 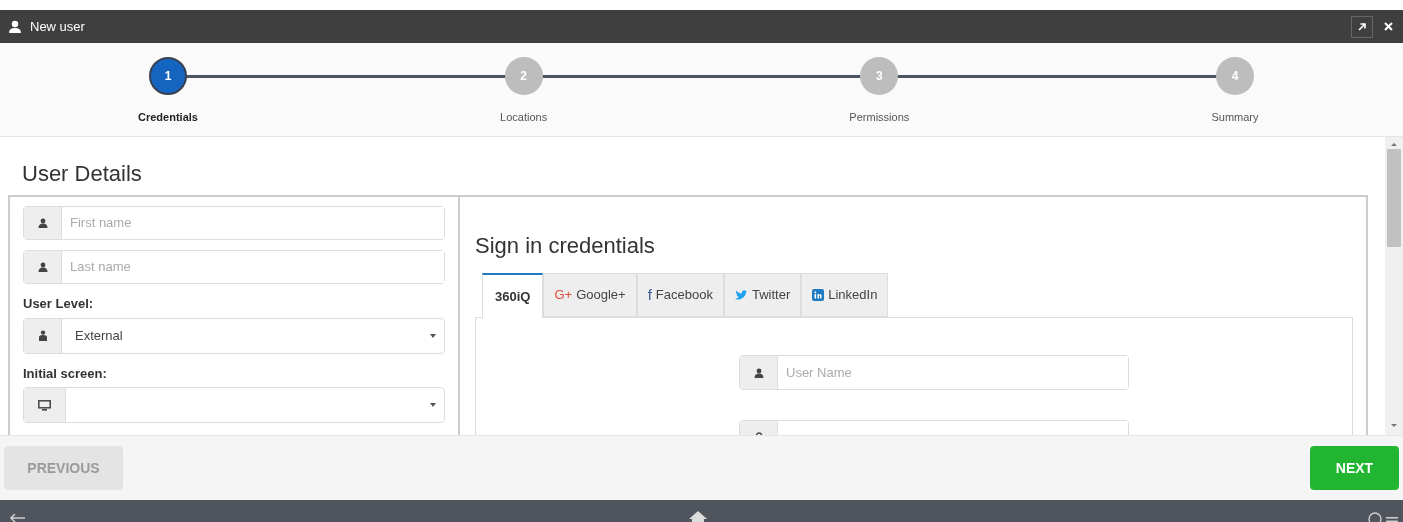 I want to click on step-label: Permissions, so click(x=879, y=117).